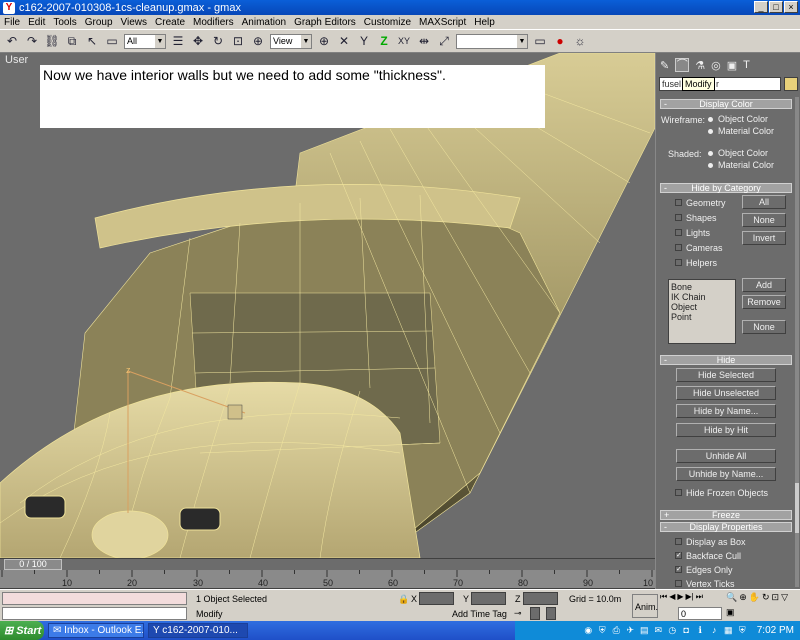 The height and width of the screenshot is (640, 800). What do you see at coordinates (678, 262) in the screenshot?
I see `hide-helpers-checkbox` at bounding box center [678, 262].